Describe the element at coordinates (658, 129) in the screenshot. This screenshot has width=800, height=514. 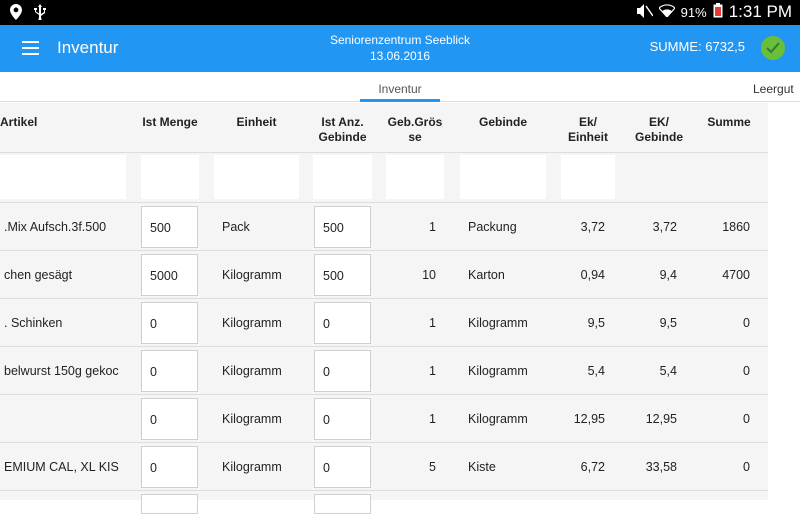
I see `header-ek-gebinde: EK/ Gebinde` at that location.